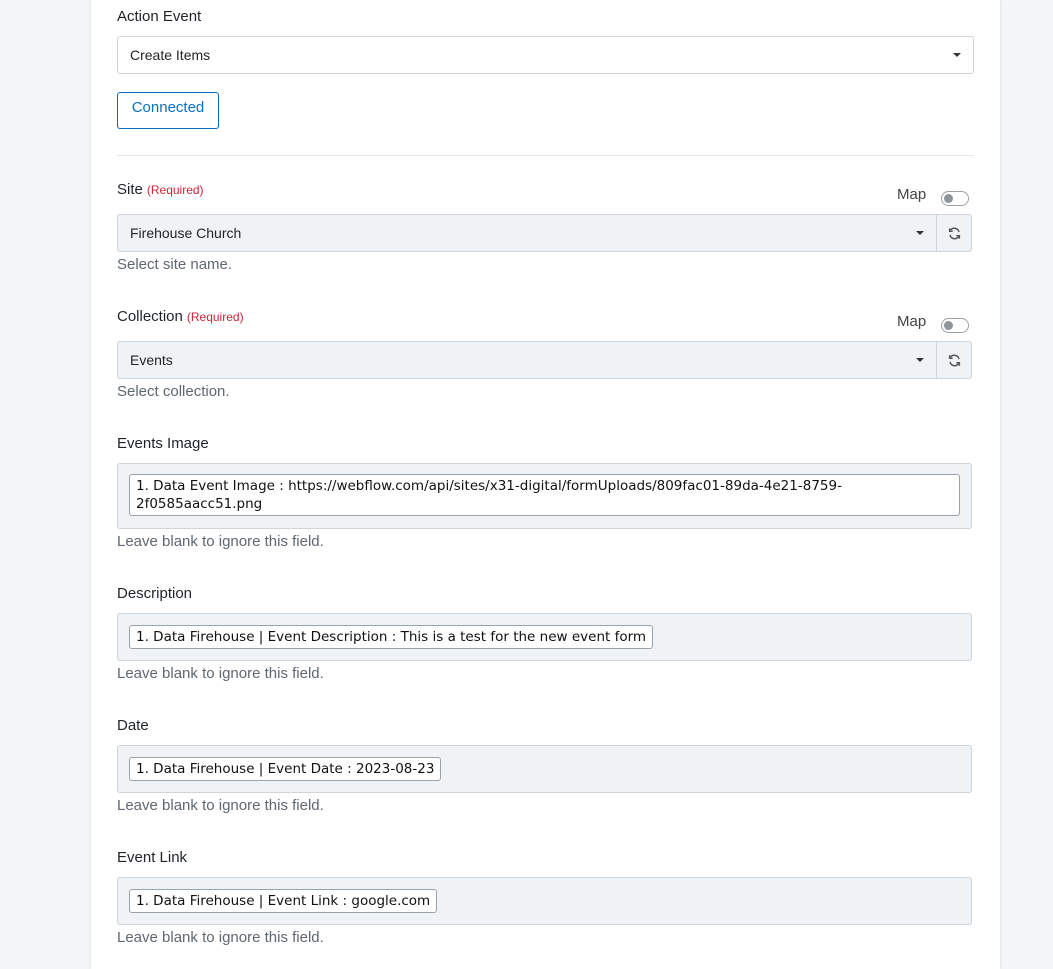 This screenshot has width=1053, height=969. I want to click on divider, so click(545, 155).